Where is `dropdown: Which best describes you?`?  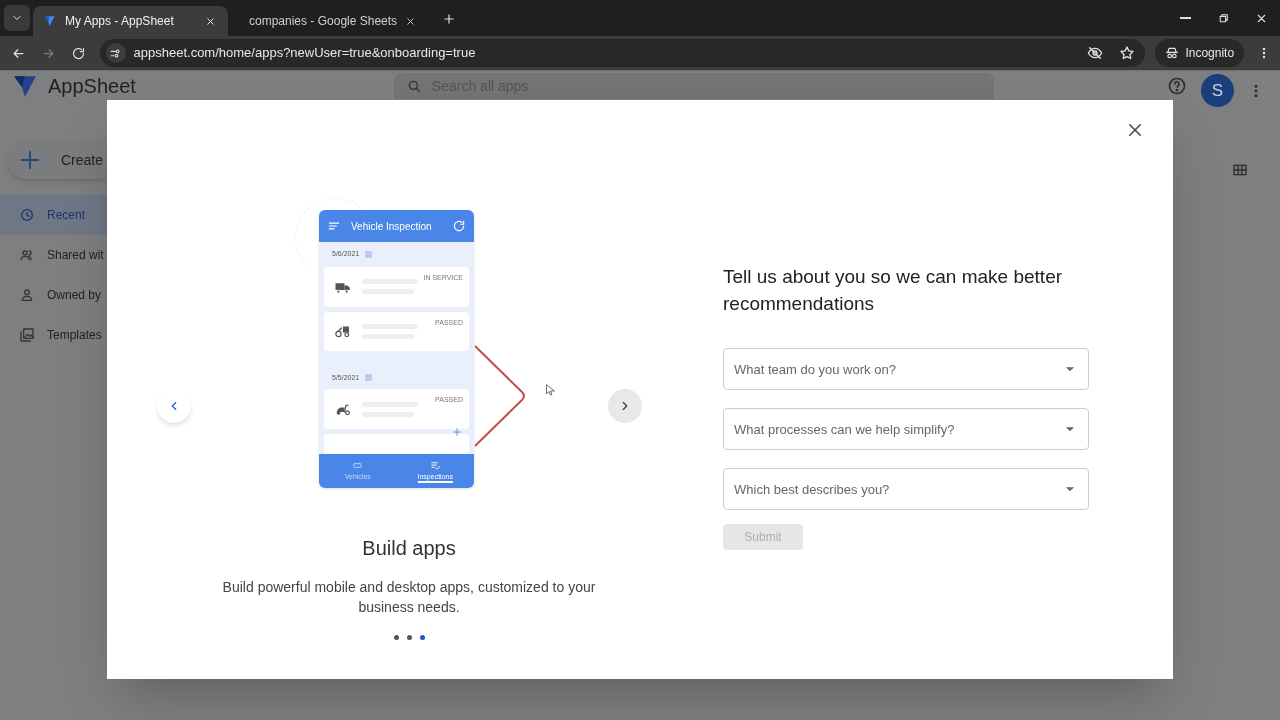
dropdown: Which best describes you? is located at coordinates (906, 489).